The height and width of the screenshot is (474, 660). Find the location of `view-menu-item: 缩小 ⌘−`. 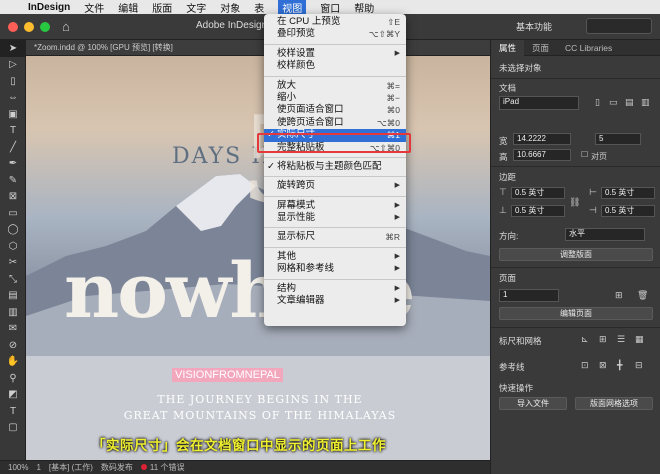

view-menu-item: 缩小 ⌘− is located at coordinates (335, 98).